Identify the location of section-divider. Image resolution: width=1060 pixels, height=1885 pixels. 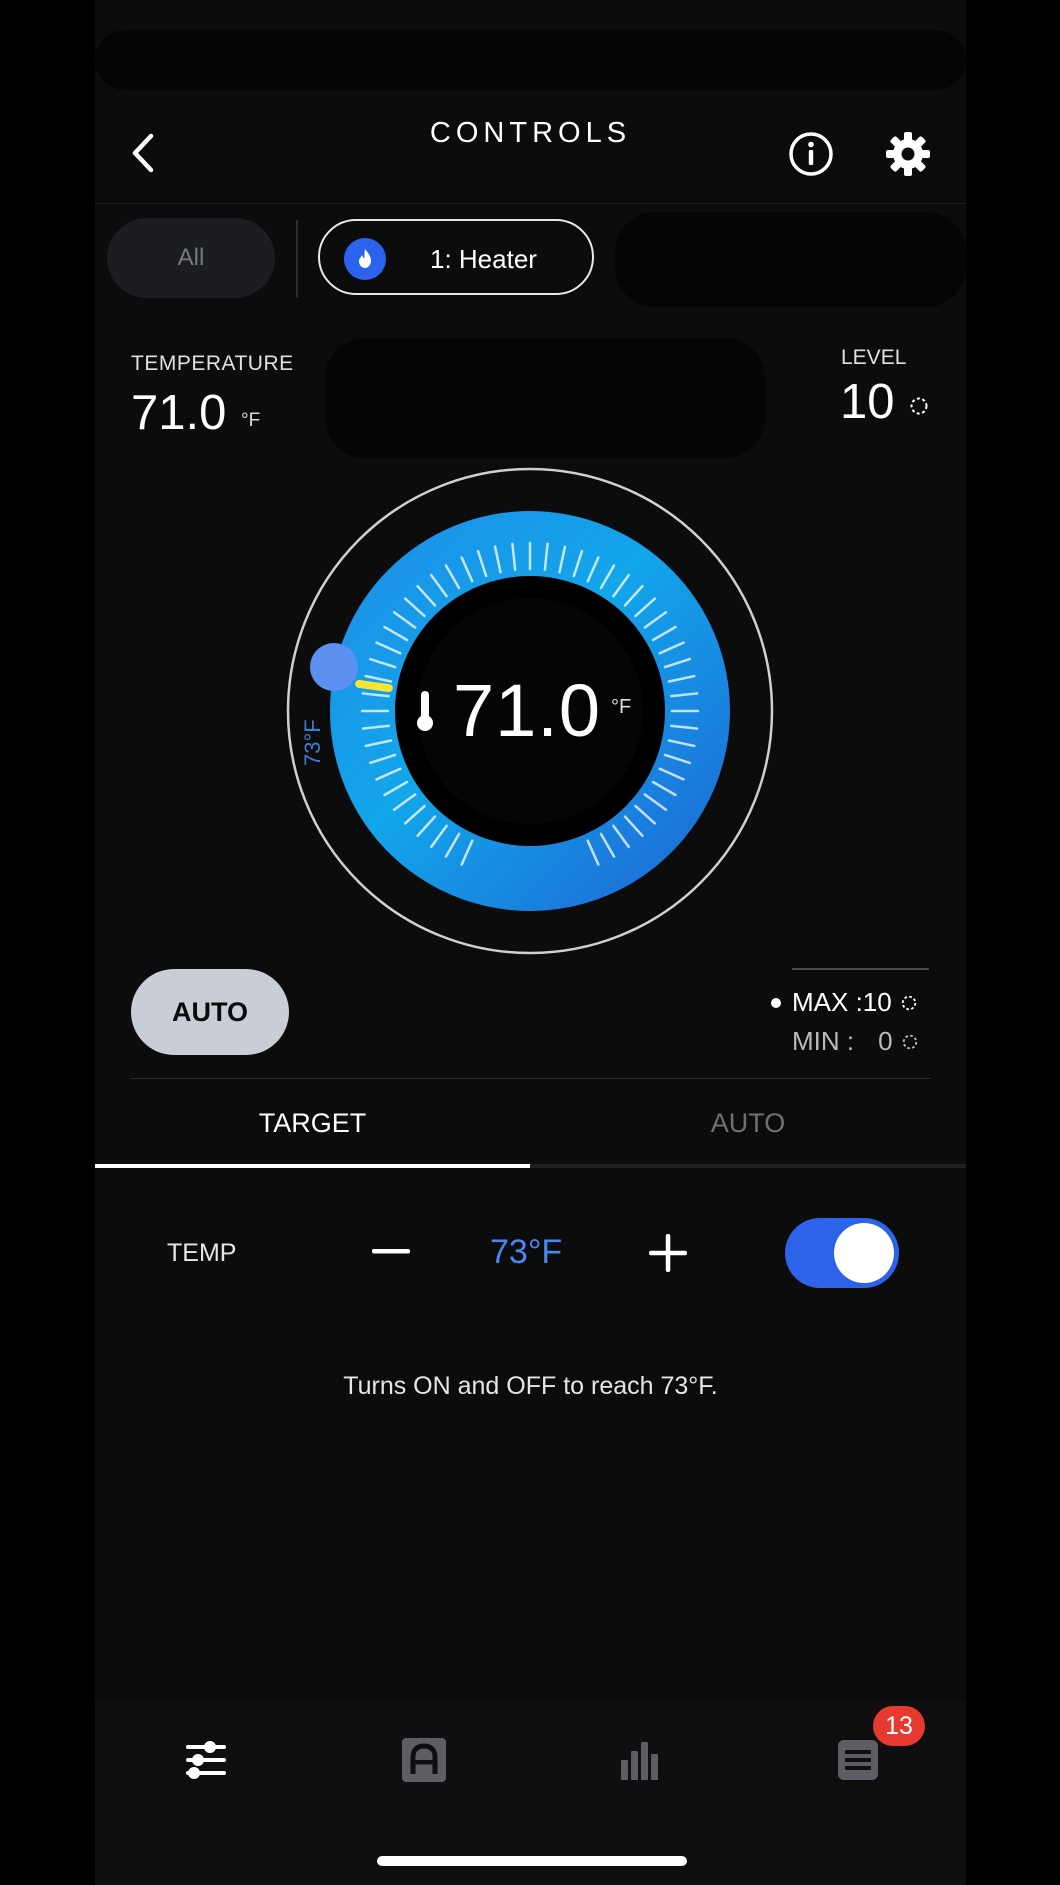
(531, 1078).